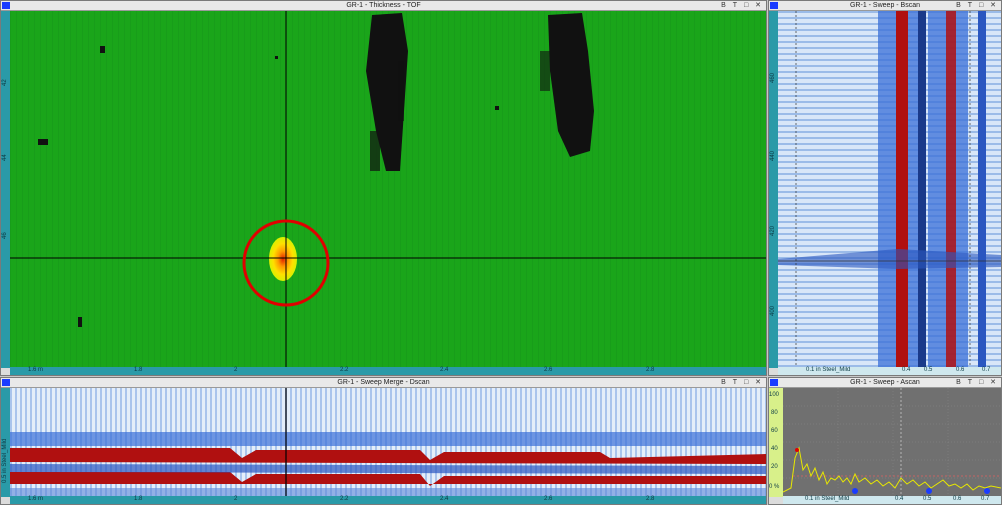  Describe the element at coordinates (776, 442) in the screenshot. I see `ascan-y-ruler: 100 80 60 40 20 0 %` at that location.